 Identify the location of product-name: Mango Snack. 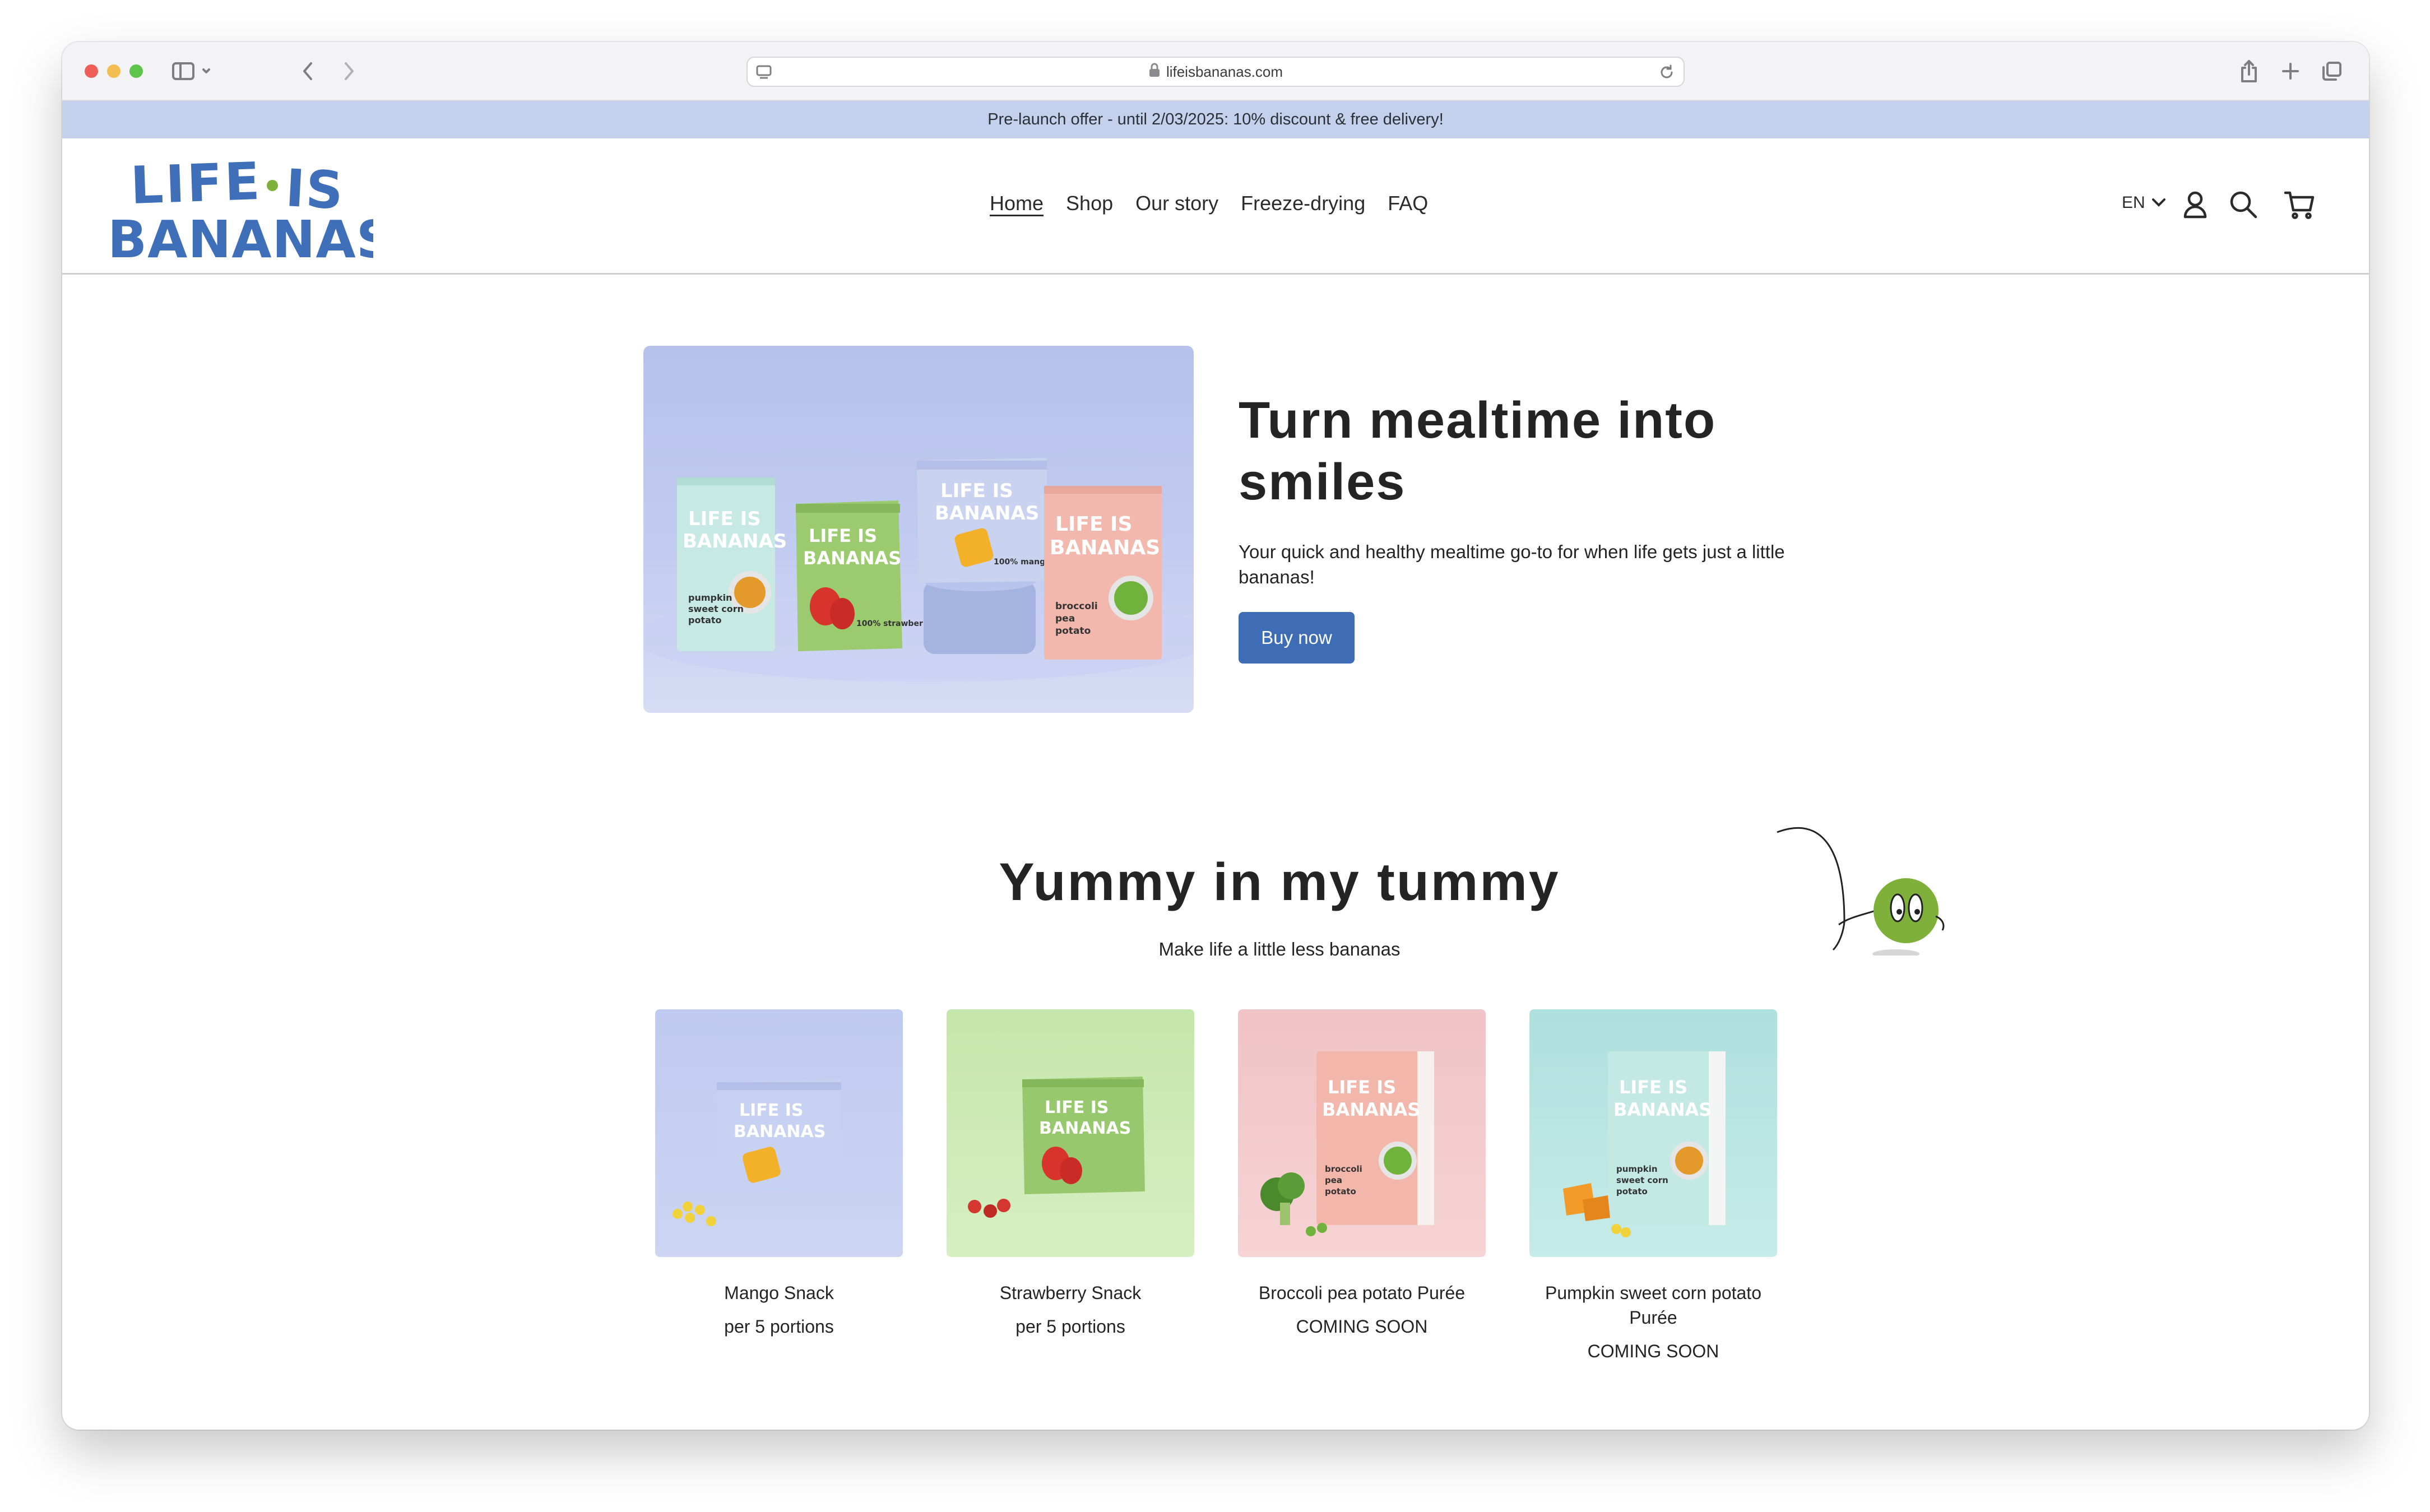
(779, 1293).